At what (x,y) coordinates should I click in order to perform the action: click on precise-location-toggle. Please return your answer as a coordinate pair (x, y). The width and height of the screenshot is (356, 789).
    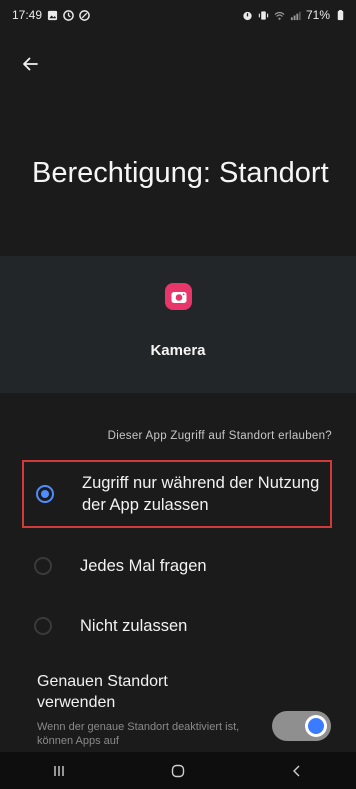
    Looking at the image, I should click on (301, 726).